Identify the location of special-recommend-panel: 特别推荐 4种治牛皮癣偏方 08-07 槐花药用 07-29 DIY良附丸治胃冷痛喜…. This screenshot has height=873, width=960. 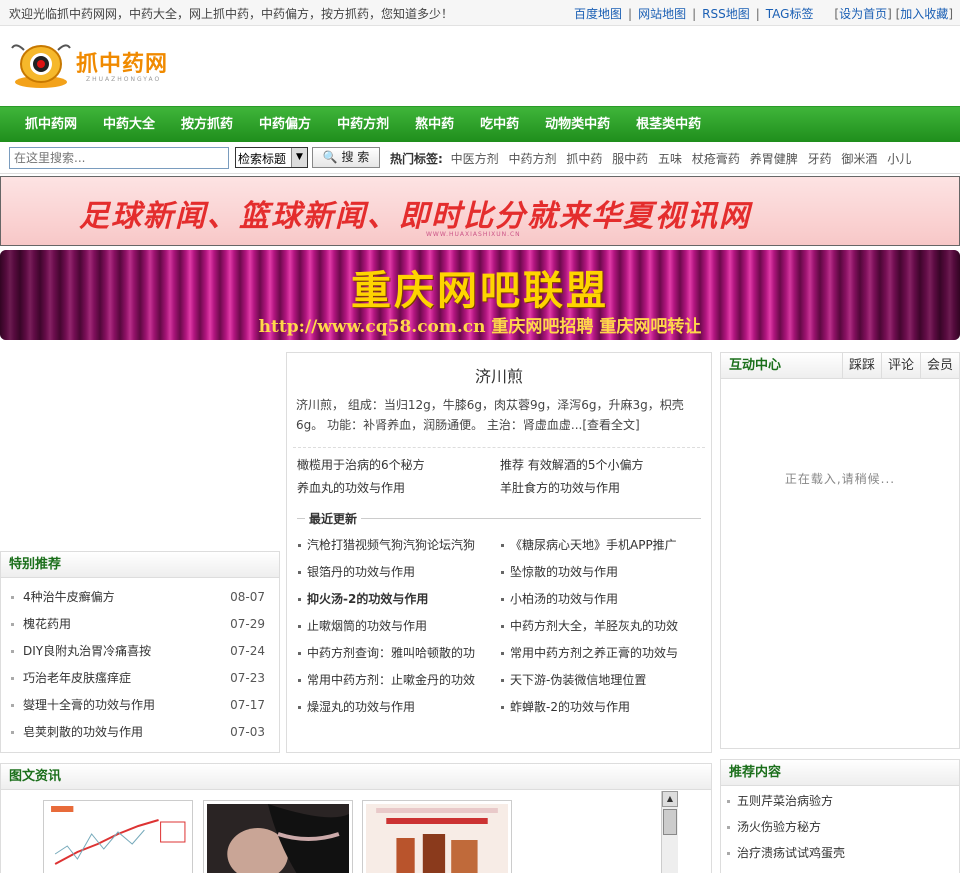
(140, 652).